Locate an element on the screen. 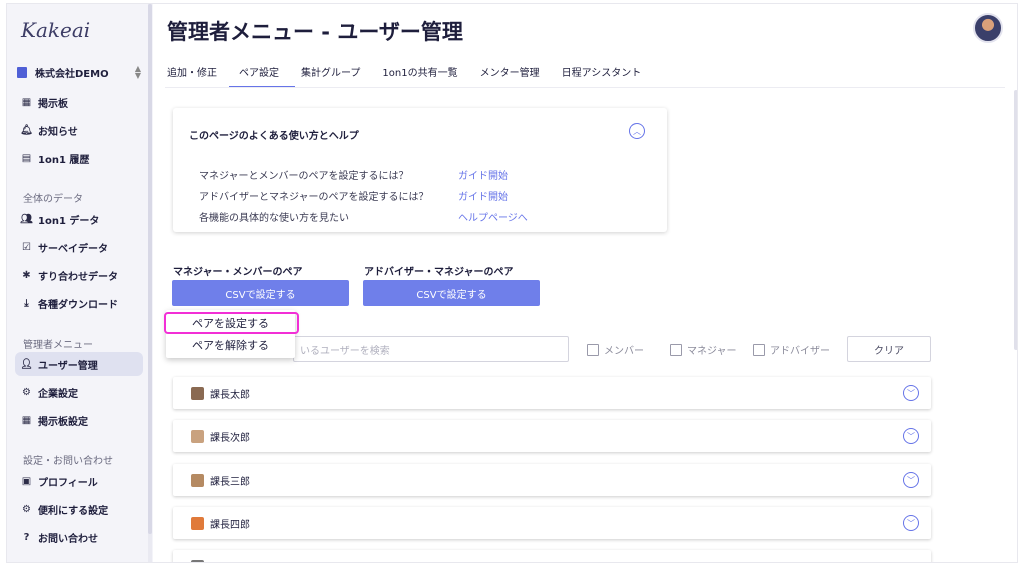 This screenshot has height=569, width=1024. help-question: アドバイザーとマネジャーのペアを設定するには？ is located at coordinates (314, 197).